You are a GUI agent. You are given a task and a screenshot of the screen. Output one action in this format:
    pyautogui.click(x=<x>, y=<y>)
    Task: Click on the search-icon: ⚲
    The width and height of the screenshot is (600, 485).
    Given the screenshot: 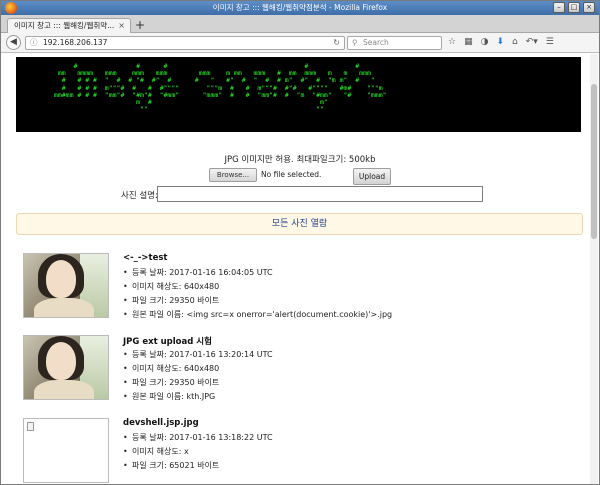 What is the action you would take?
    pyautogui.click(x=355, y=42)
    